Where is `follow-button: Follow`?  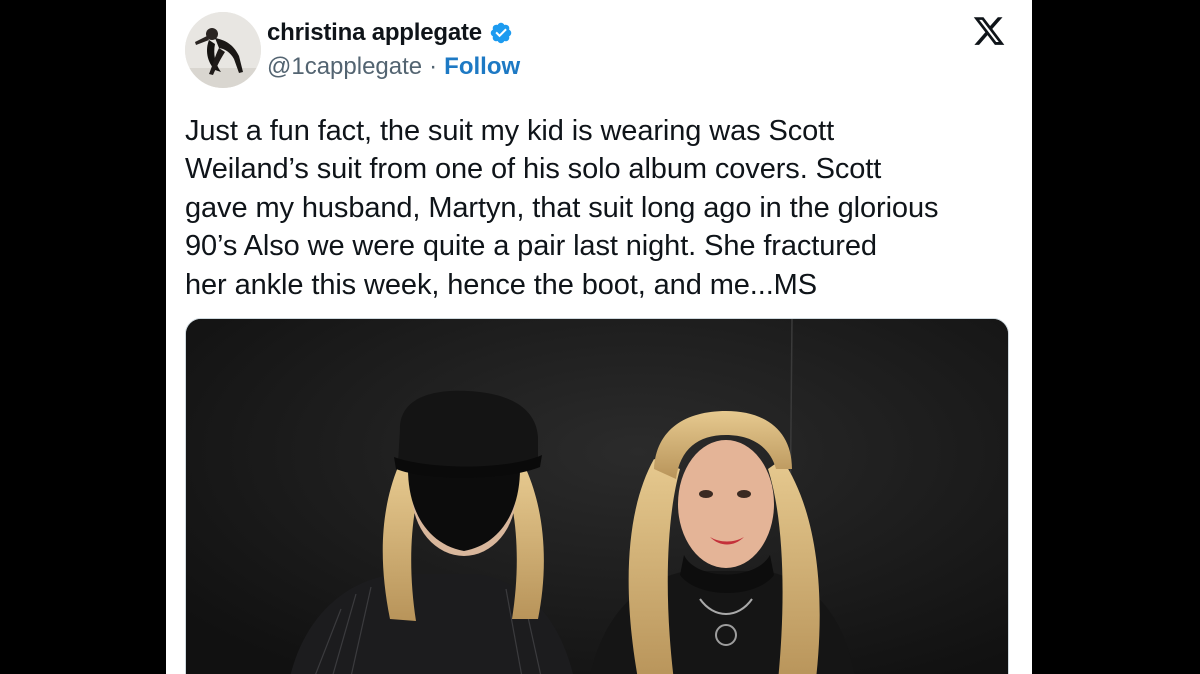
follow-button: Follow is located at coordinates (482, 67).